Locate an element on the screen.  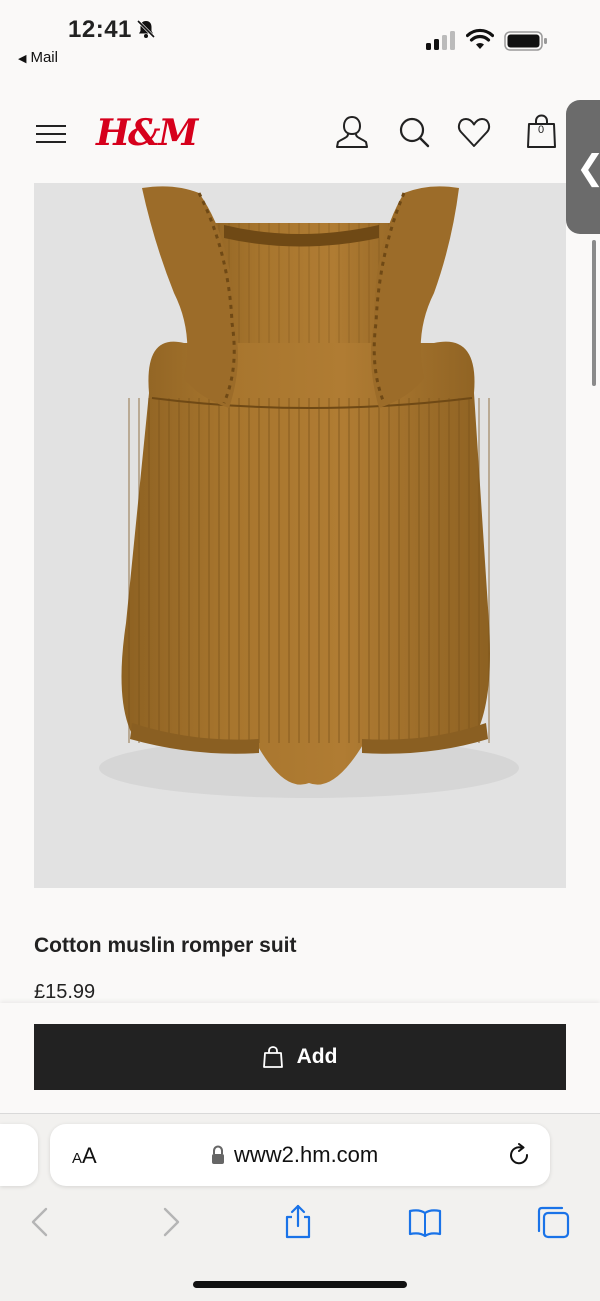
battery-icon is located at coordinates (525, 41).